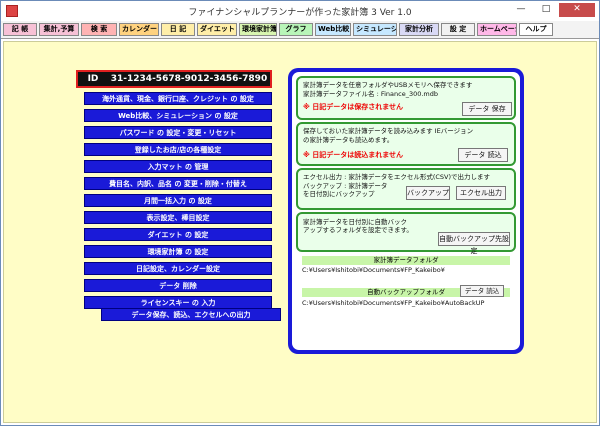  What do you see at coordinates (99, 29) in the screenshot?
I see `toolbar-button-2: 検 索` at bounding box center [99, 29].